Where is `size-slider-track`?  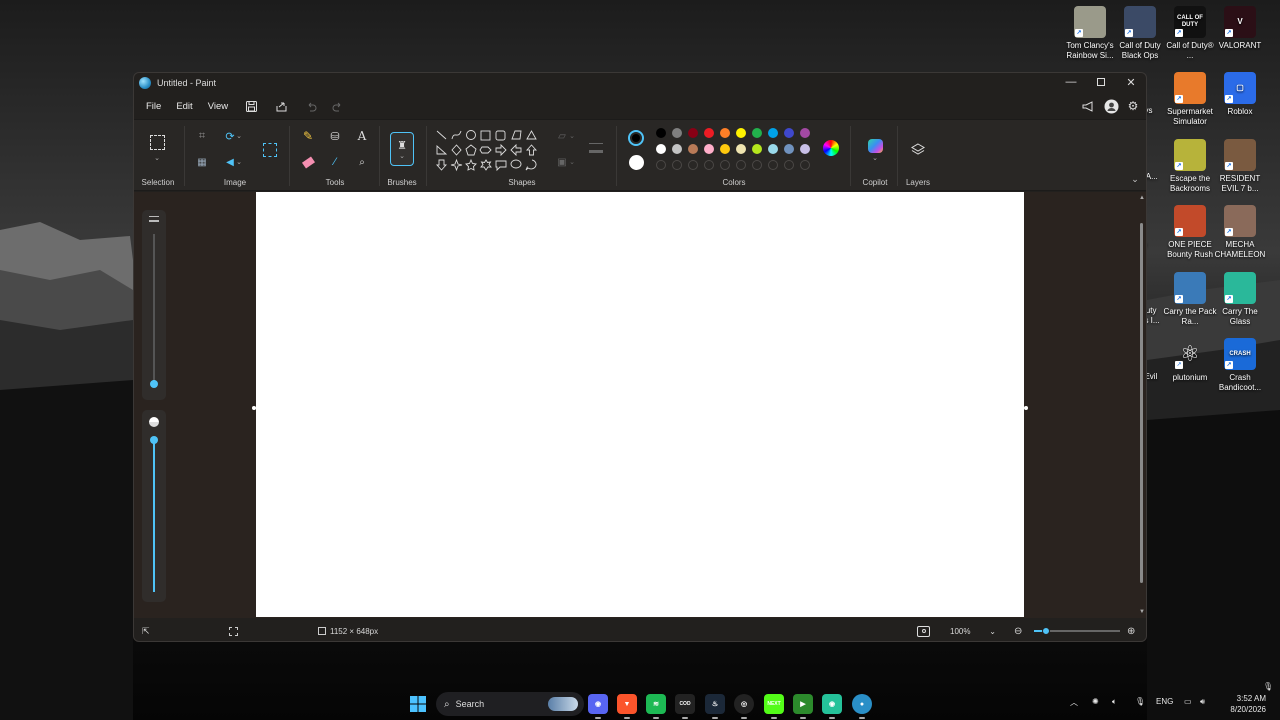 size-slider-track is located at coordinates (154, 309).